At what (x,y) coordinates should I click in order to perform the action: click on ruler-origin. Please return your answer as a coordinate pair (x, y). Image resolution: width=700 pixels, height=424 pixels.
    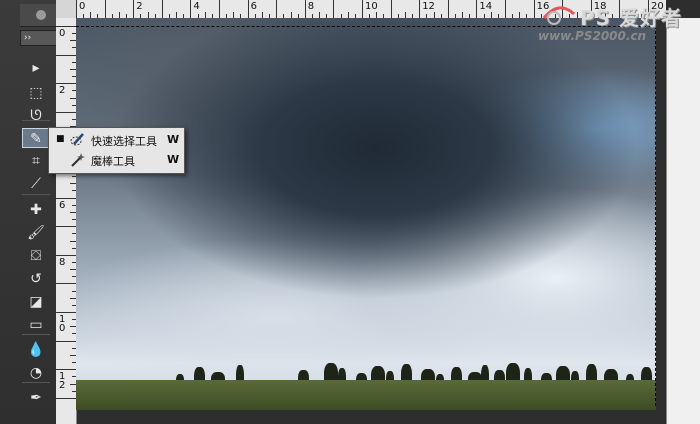
    Looking at the image, I should click on (66, 9).